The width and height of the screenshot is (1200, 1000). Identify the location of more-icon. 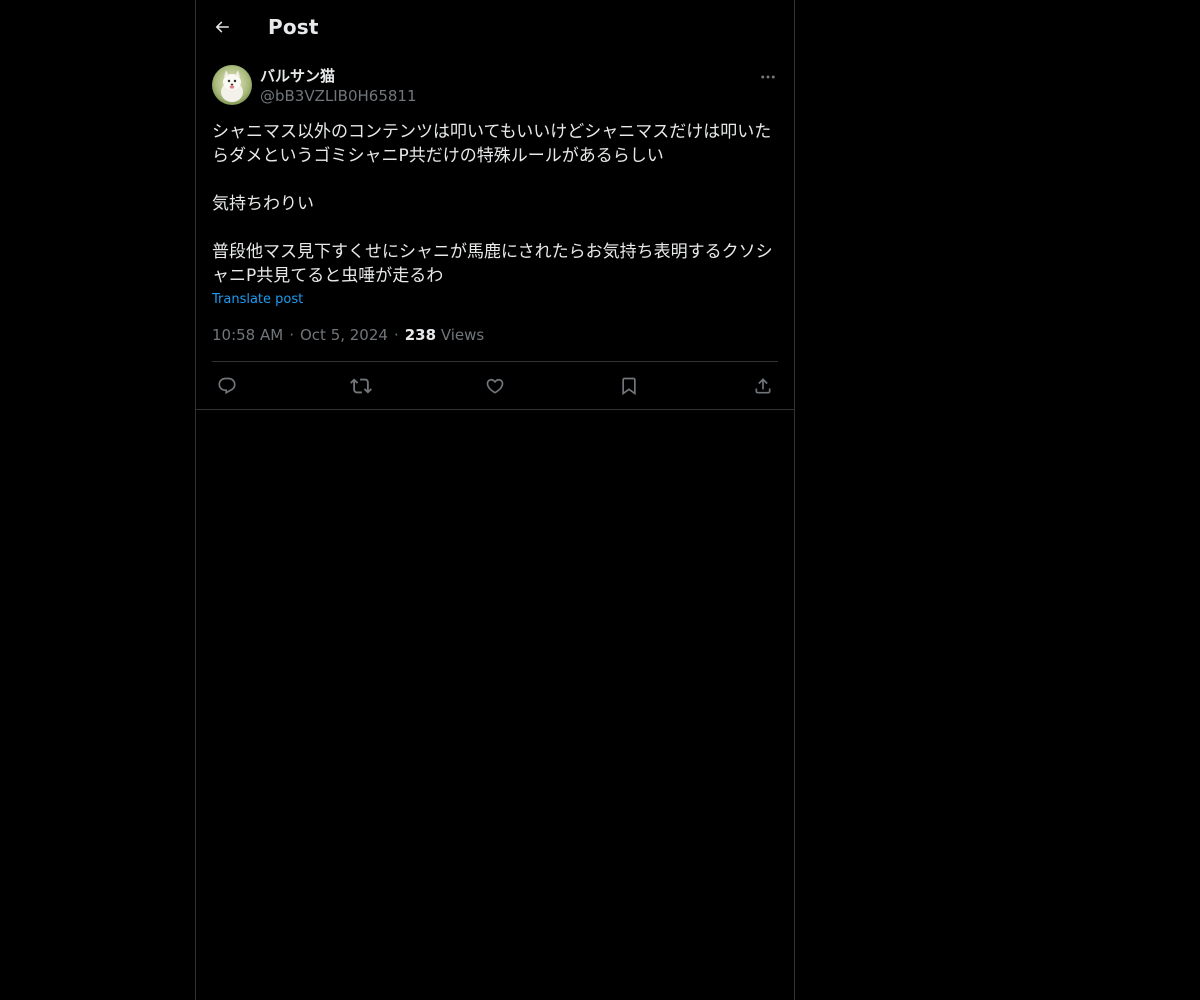
(768, 77).